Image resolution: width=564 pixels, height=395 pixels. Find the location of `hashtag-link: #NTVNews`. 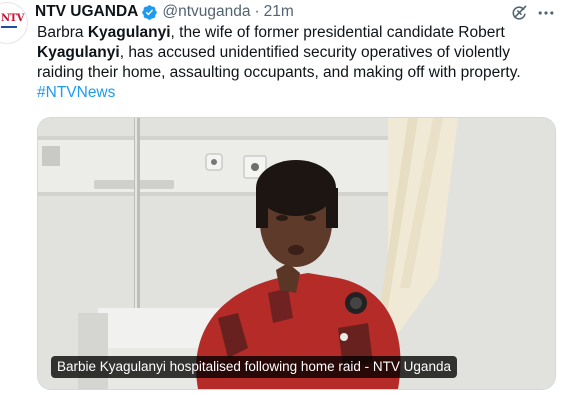

hashtag-link: #NTVNews is located at coordinates (76, 92).